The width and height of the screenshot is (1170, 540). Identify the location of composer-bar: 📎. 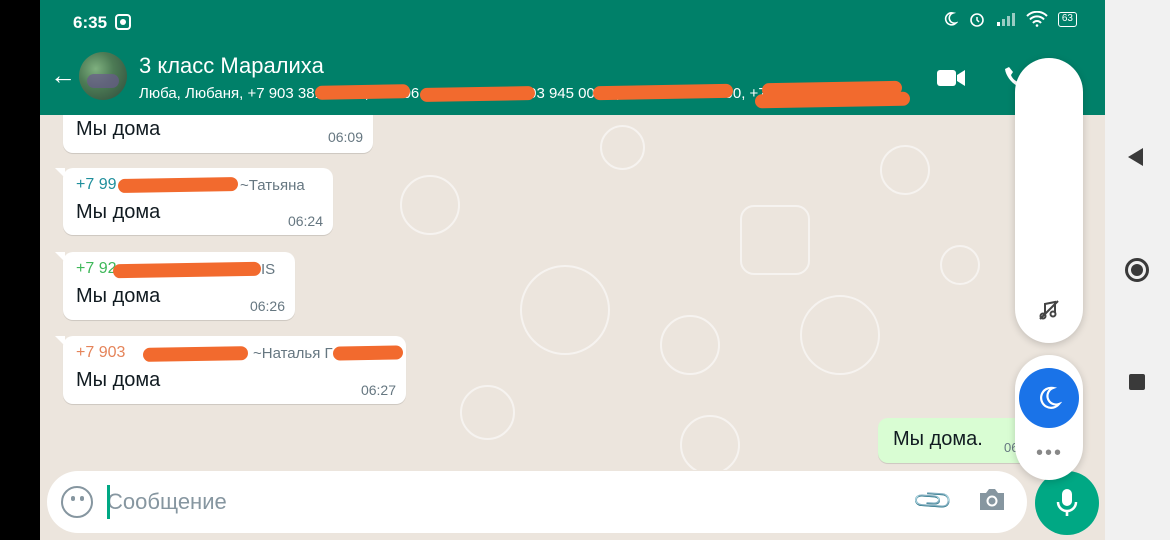
(537, 502).